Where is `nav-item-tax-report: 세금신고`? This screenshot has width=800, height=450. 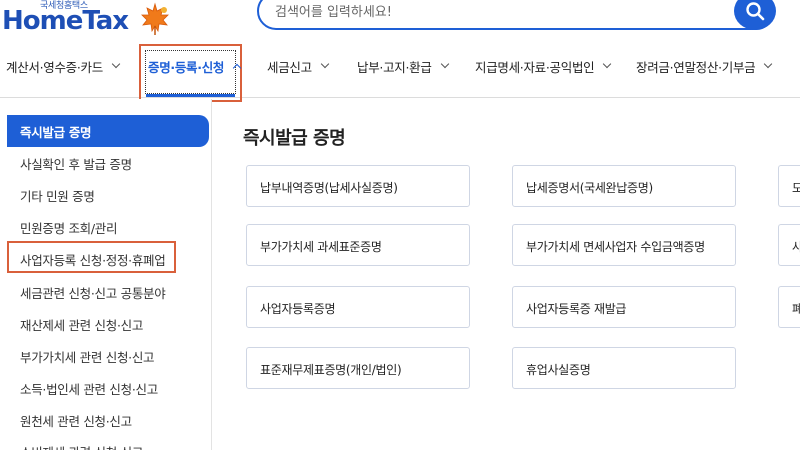
nav-item-tax-report: 세금신고 is located at coordinates (298, 66).